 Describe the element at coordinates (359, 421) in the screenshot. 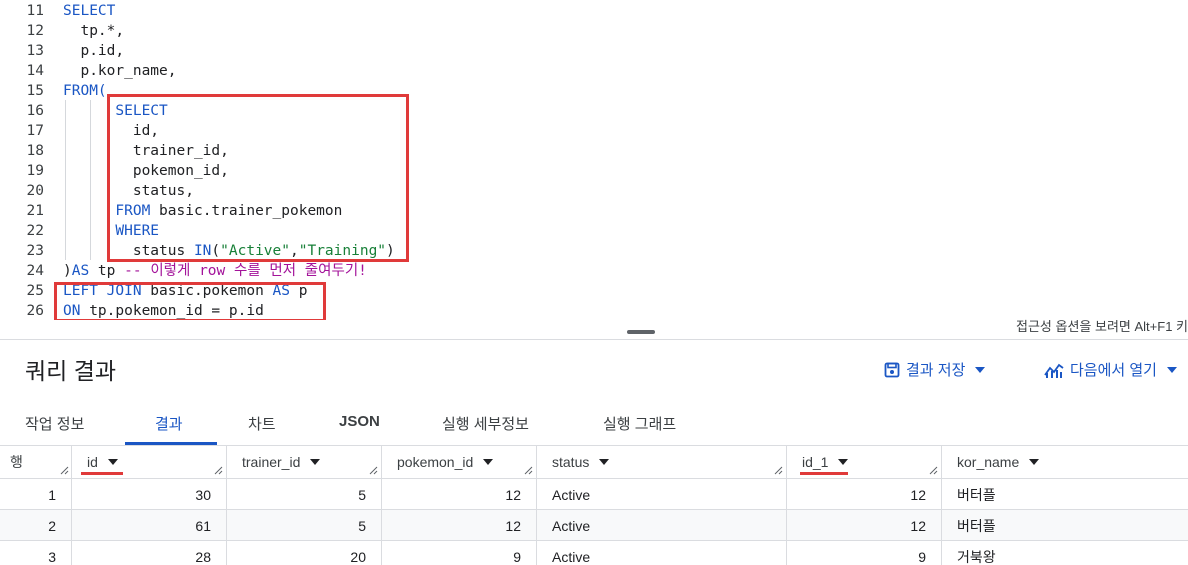

I see `tab-json: JSON` at that location.